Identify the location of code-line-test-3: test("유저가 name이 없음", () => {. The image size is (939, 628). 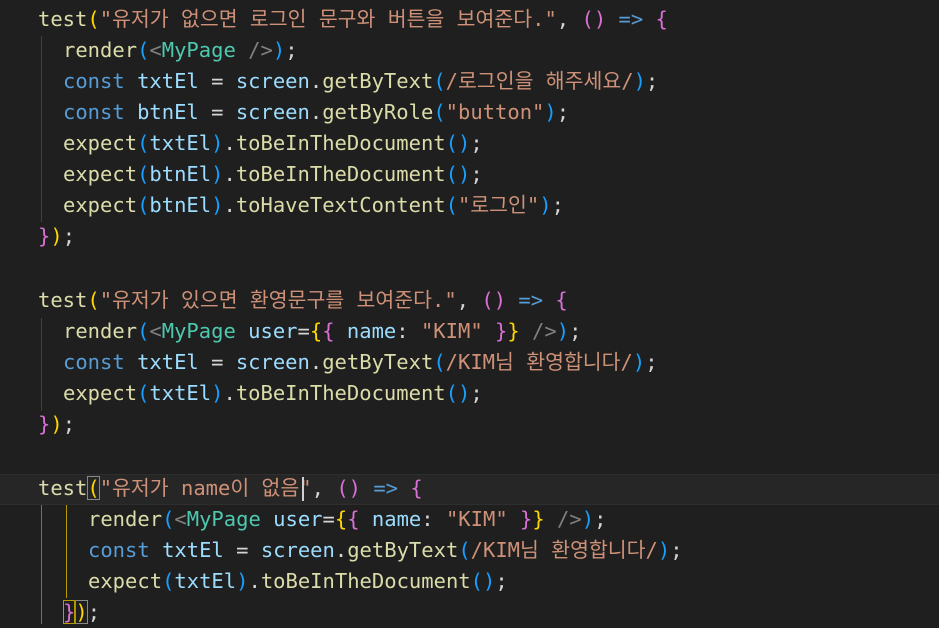
(230, 488).